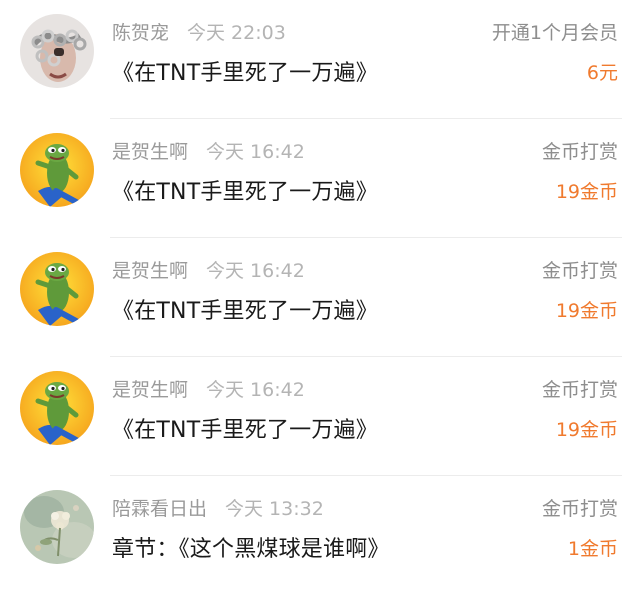 This screenshot has height=598, width=640. What do you see at coordinates (218, 507) in the screenshot?
I see `meta-line: 陪霖看日出 今天 13:32` at bounding box center [218, 507].